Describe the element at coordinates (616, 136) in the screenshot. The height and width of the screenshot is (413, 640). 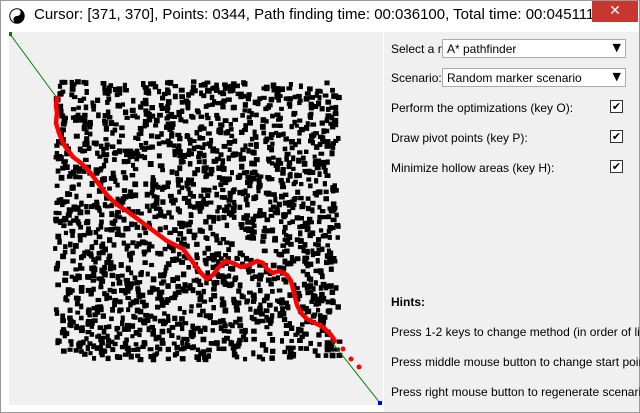
I see `pivot-points-checkbox: ✔` at that location.